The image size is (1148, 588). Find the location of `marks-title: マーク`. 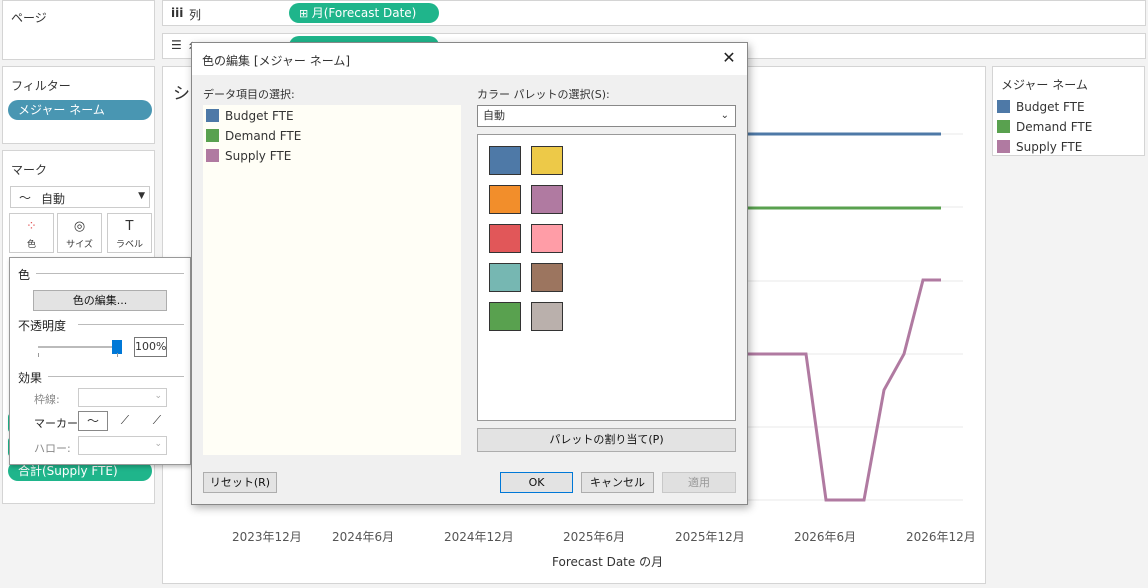

marks-title: マーク is located at coordinates (29, 170).